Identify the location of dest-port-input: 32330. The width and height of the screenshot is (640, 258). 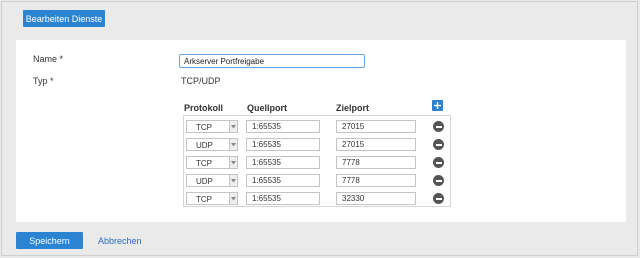
(376, 198).